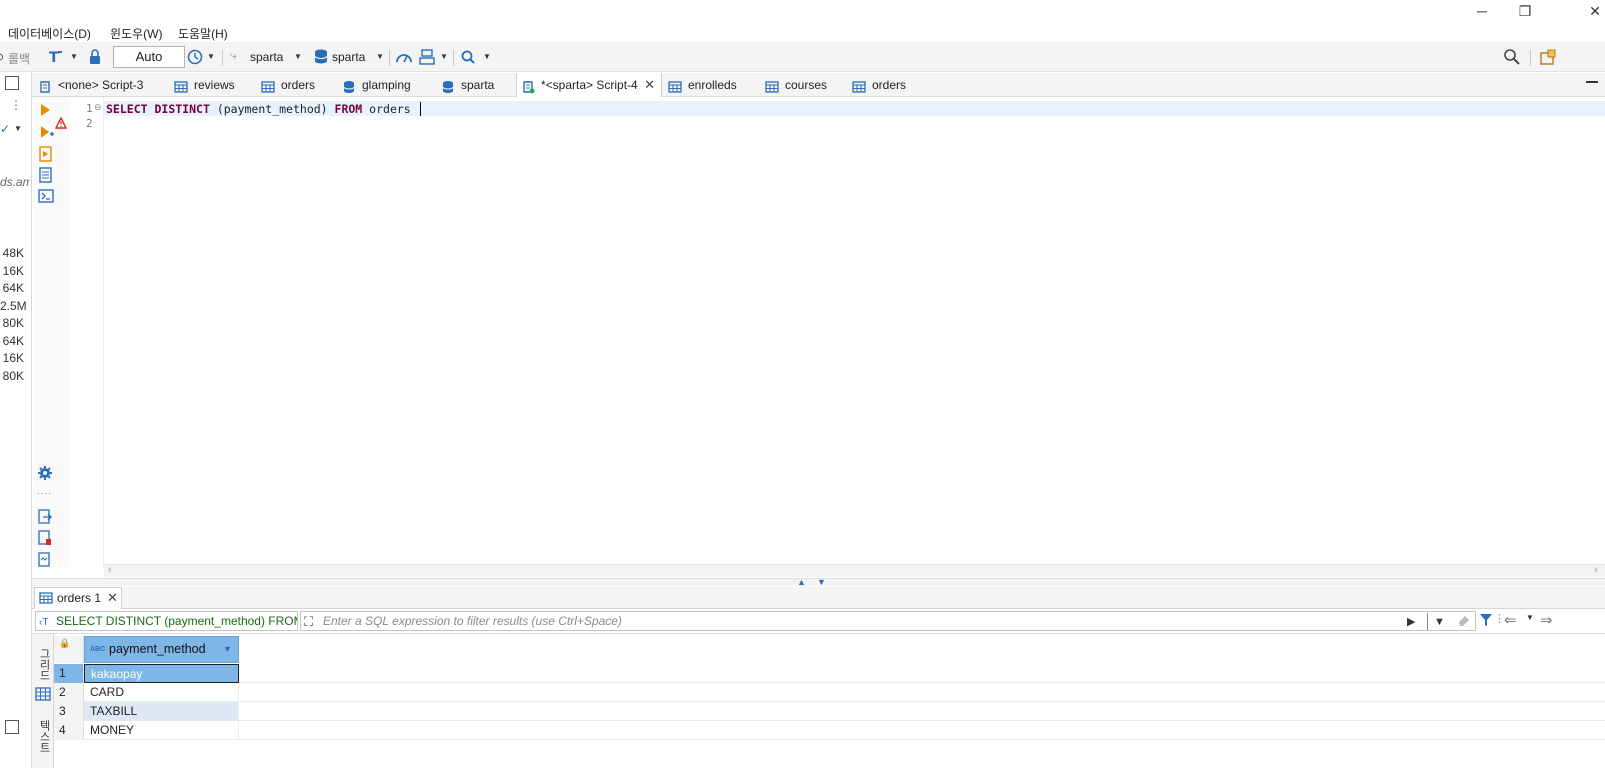  What do you see at coordinates (49, 33) in the screenshot?
I see `menu-database: 데이터베이스(D)` at bounding box center [49, 33].